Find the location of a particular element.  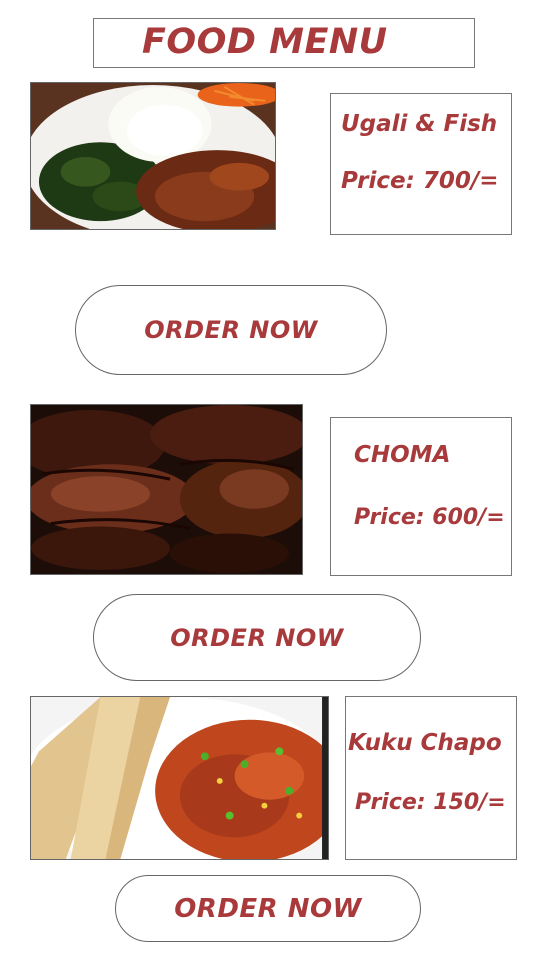

order-now-button-kuku-chapo: ORDER NOW is located at coordinates (268, 908).